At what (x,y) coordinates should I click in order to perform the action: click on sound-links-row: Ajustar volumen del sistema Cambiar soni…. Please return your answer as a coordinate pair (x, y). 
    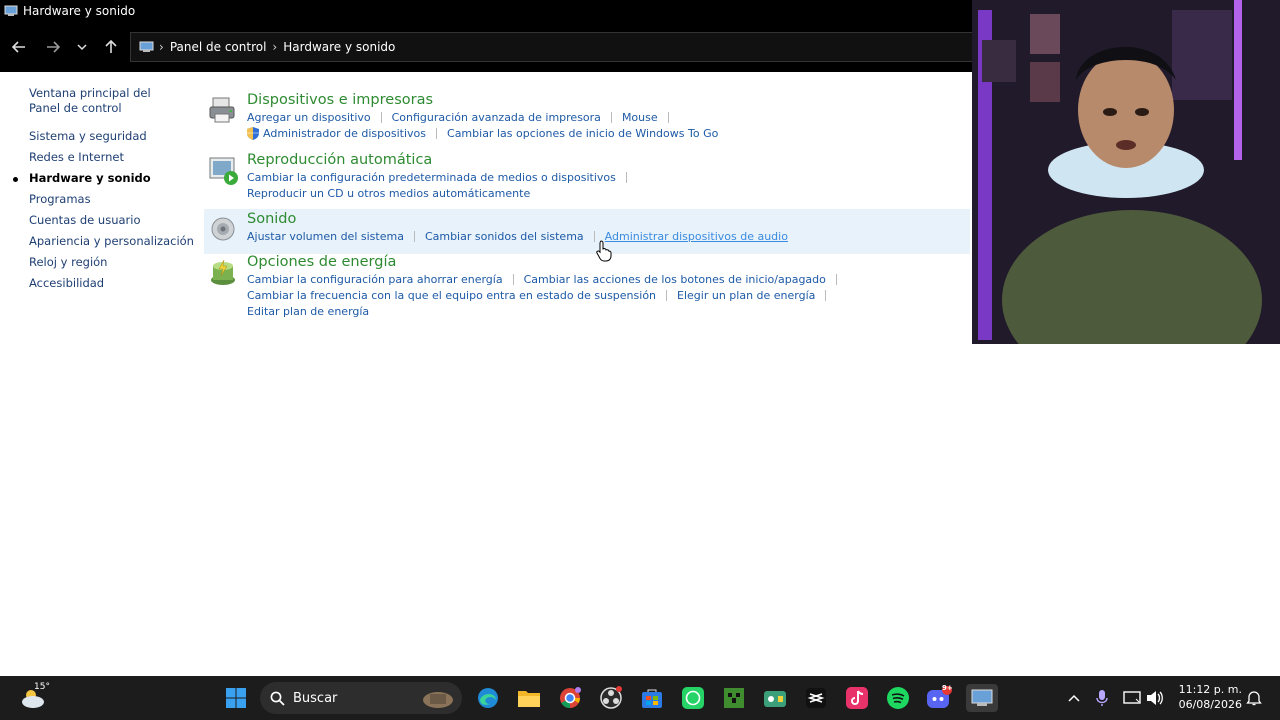
    Looking at the image, I should click on (517, 236).